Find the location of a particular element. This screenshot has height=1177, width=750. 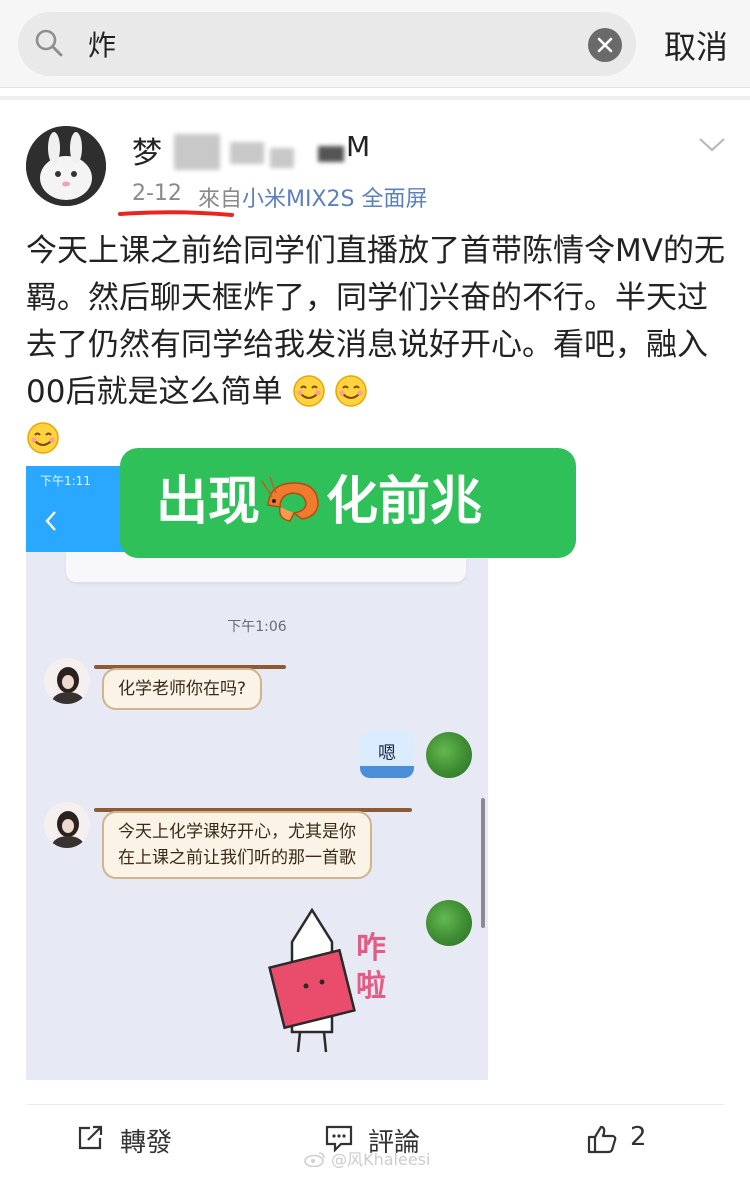

post-date: 2-12 is located at coordinates (157, 193).